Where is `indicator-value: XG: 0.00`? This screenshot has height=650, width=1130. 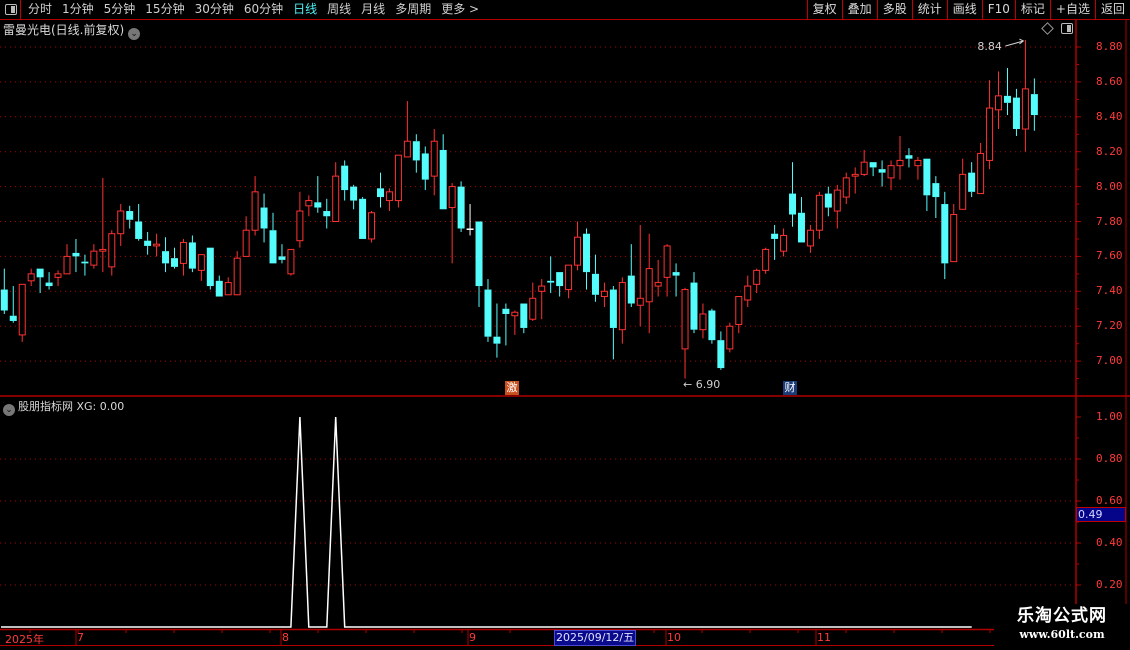
indicator-value: XG: 0.00 is located at coordinates (100, 406).